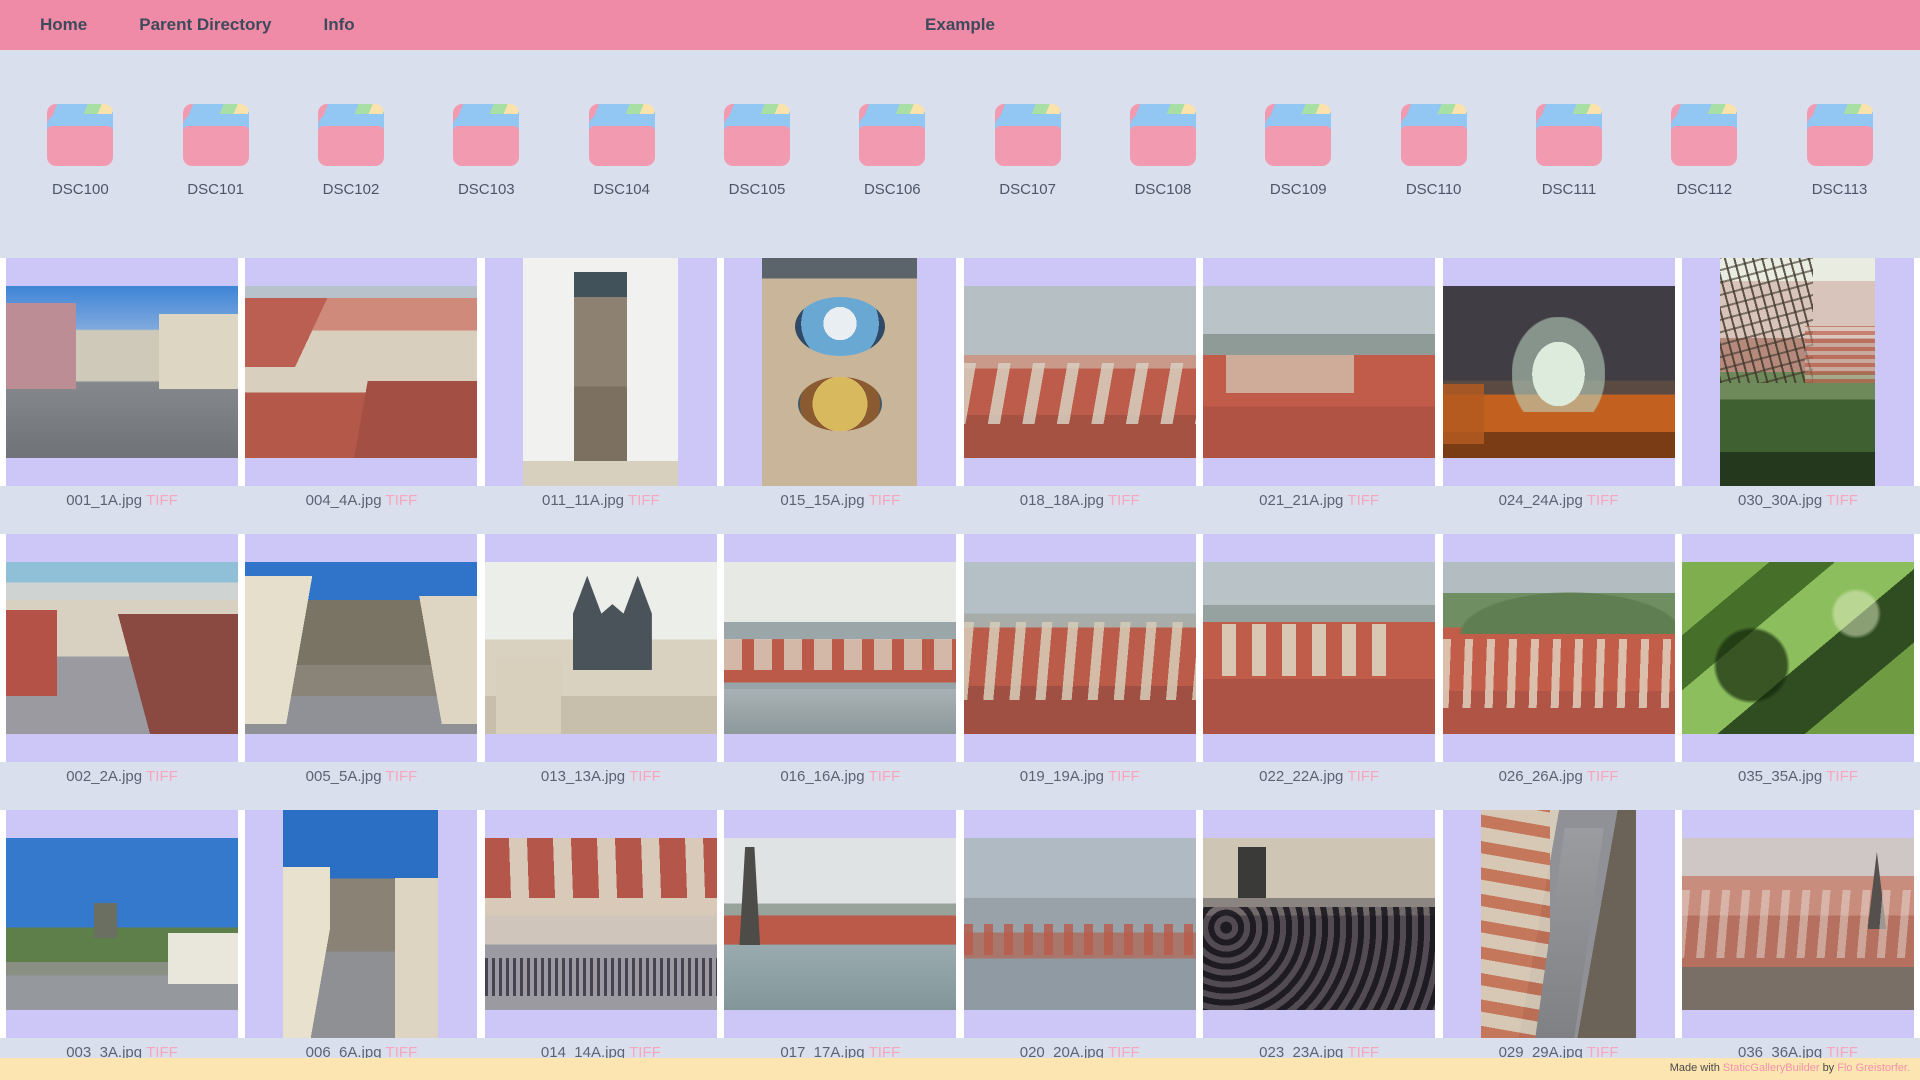  Describe the element at coordinates (1062, 776) in the screenshot. I see `photo-filename-link: 019_19A.jpg` at that location.